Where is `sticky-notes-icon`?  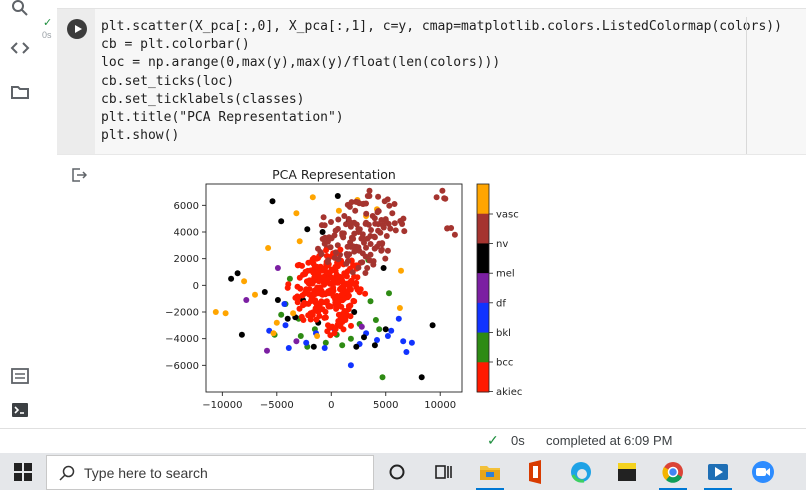 sticky-notes-icon is located at coordinates (627, 472).